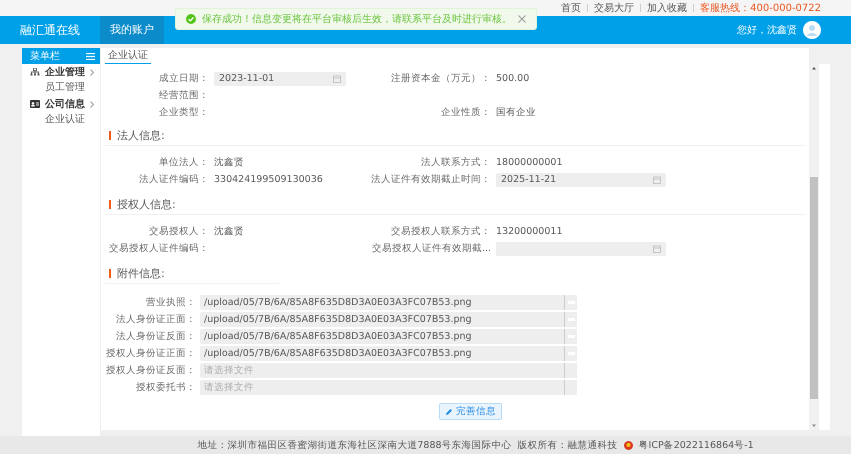 This screenshot has height=454, width=851. Describe the element at coordinates (456, 162) in the screenshot. I see `field-label: 法人联系方式：` at that location.